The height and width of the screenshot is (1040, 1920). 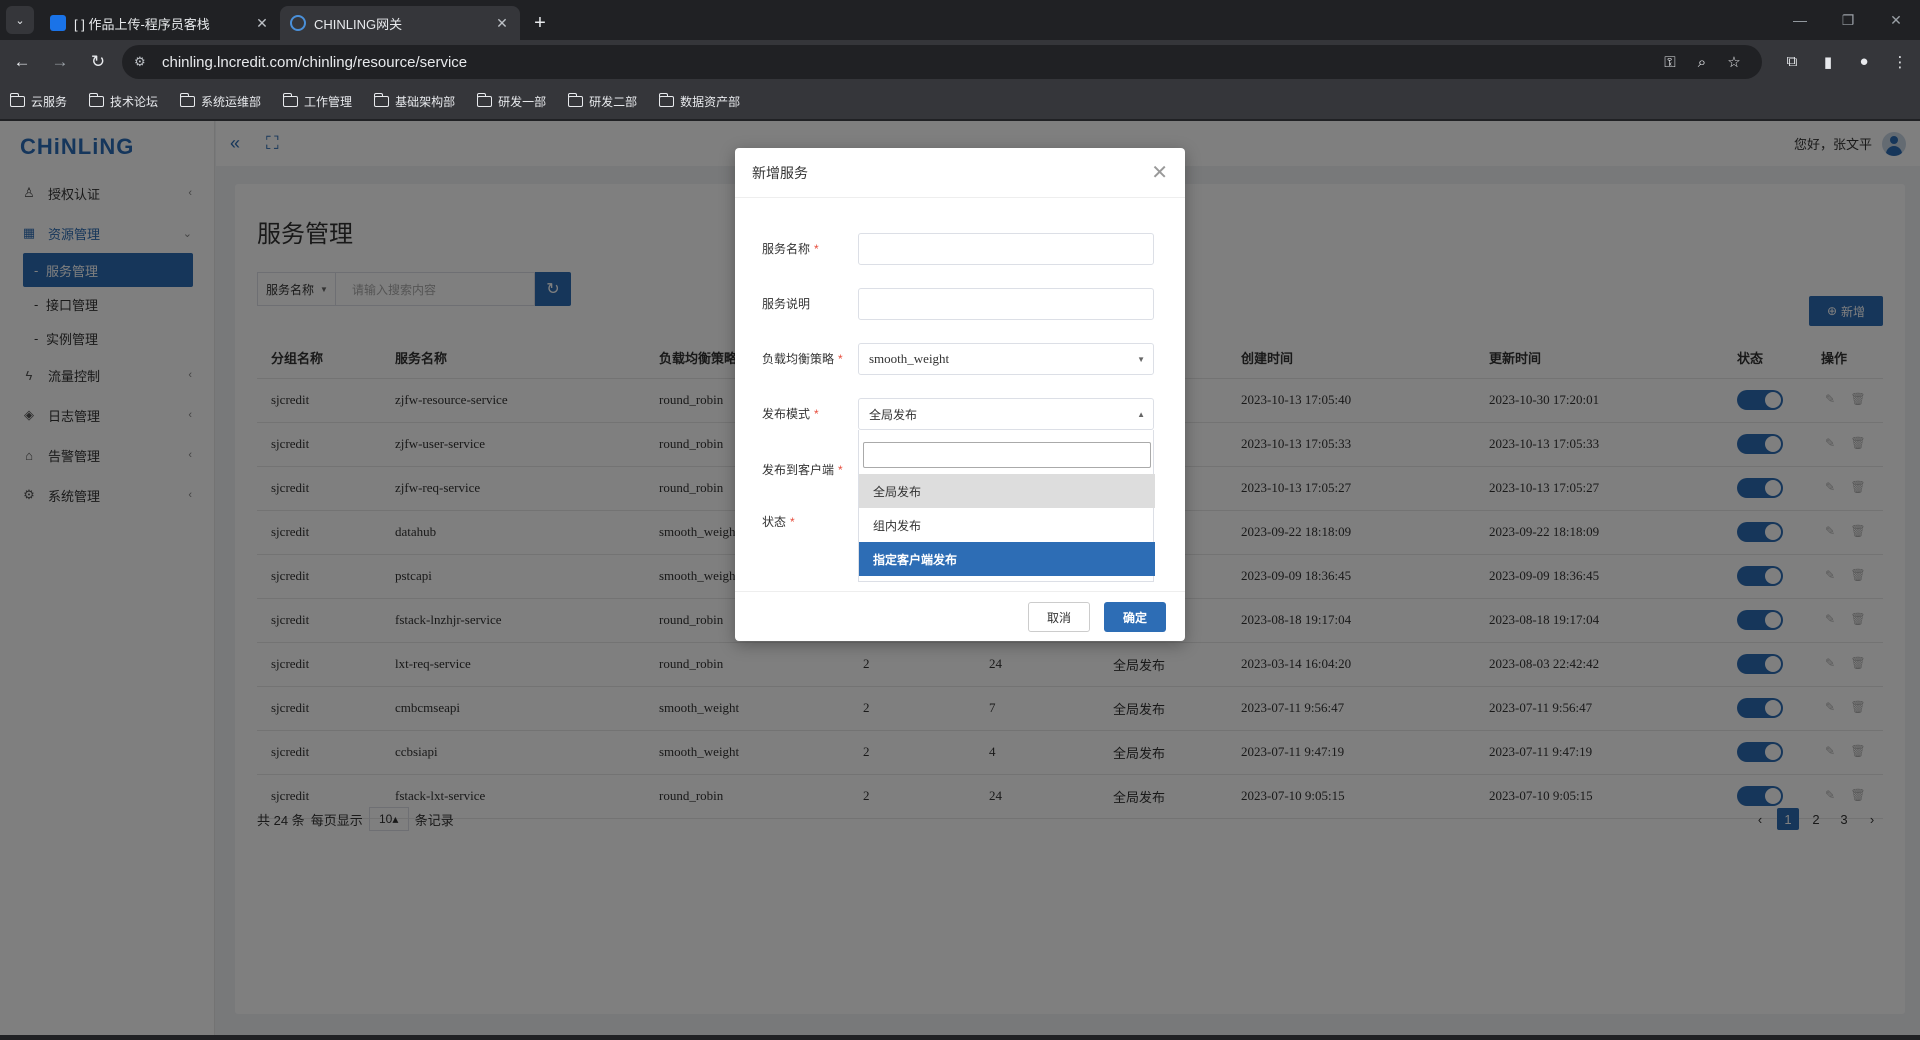 What do you see at coordinates (1864, 62) in the screenshot?
I see `profile-icon: ●` at bounding box center [1864, 62].